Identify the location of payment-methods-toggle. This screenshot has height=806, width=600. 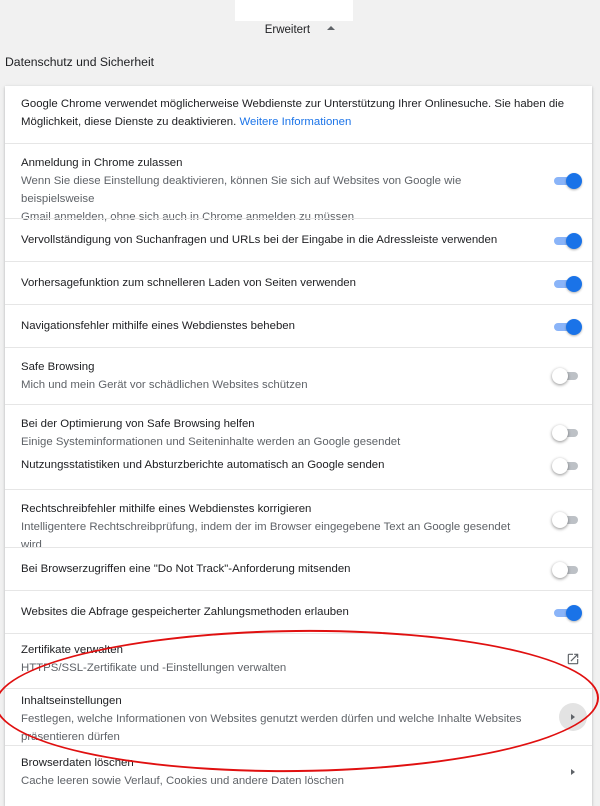
(567, 613).